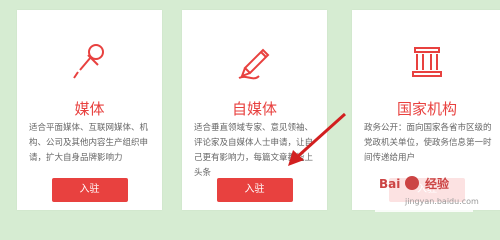  What do you see at coordinates (89, 143) in the screenshot?
I see `media-description: 适合平面媒体、互联网媒体、机构、公司及其他内容生产组织申请，扩大自身品牌影响力` at bounding box center [89, 143].